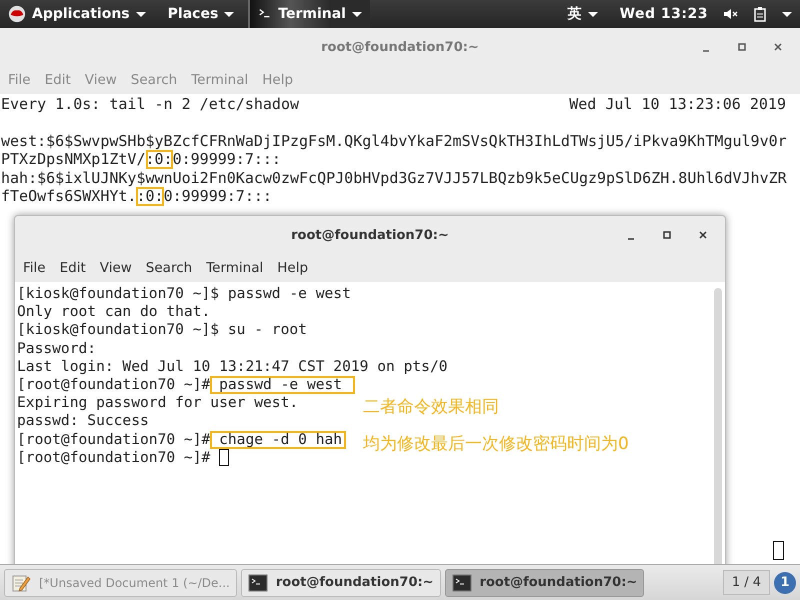 The image size is (800, 600). Describe the element at coordinates (83, 421) in the screenshot. I see `terminal-text: passwd: Success` at that location.